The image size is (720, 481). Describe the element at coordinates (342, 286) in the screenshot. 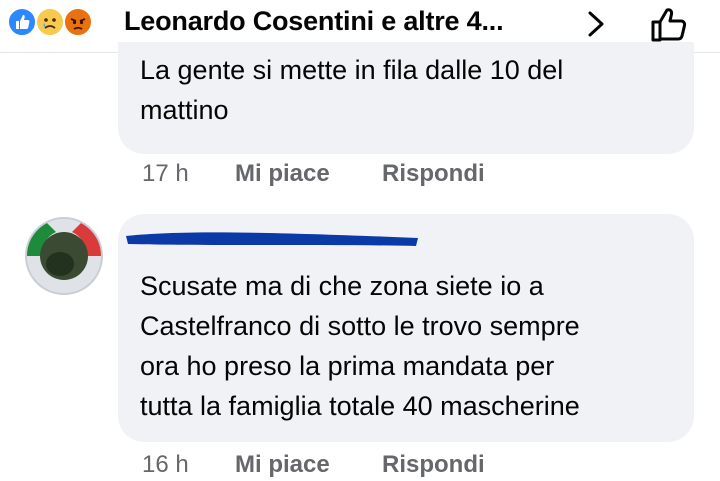

I see `comment-line: Scusate ma di che zona siete io a` at that location.